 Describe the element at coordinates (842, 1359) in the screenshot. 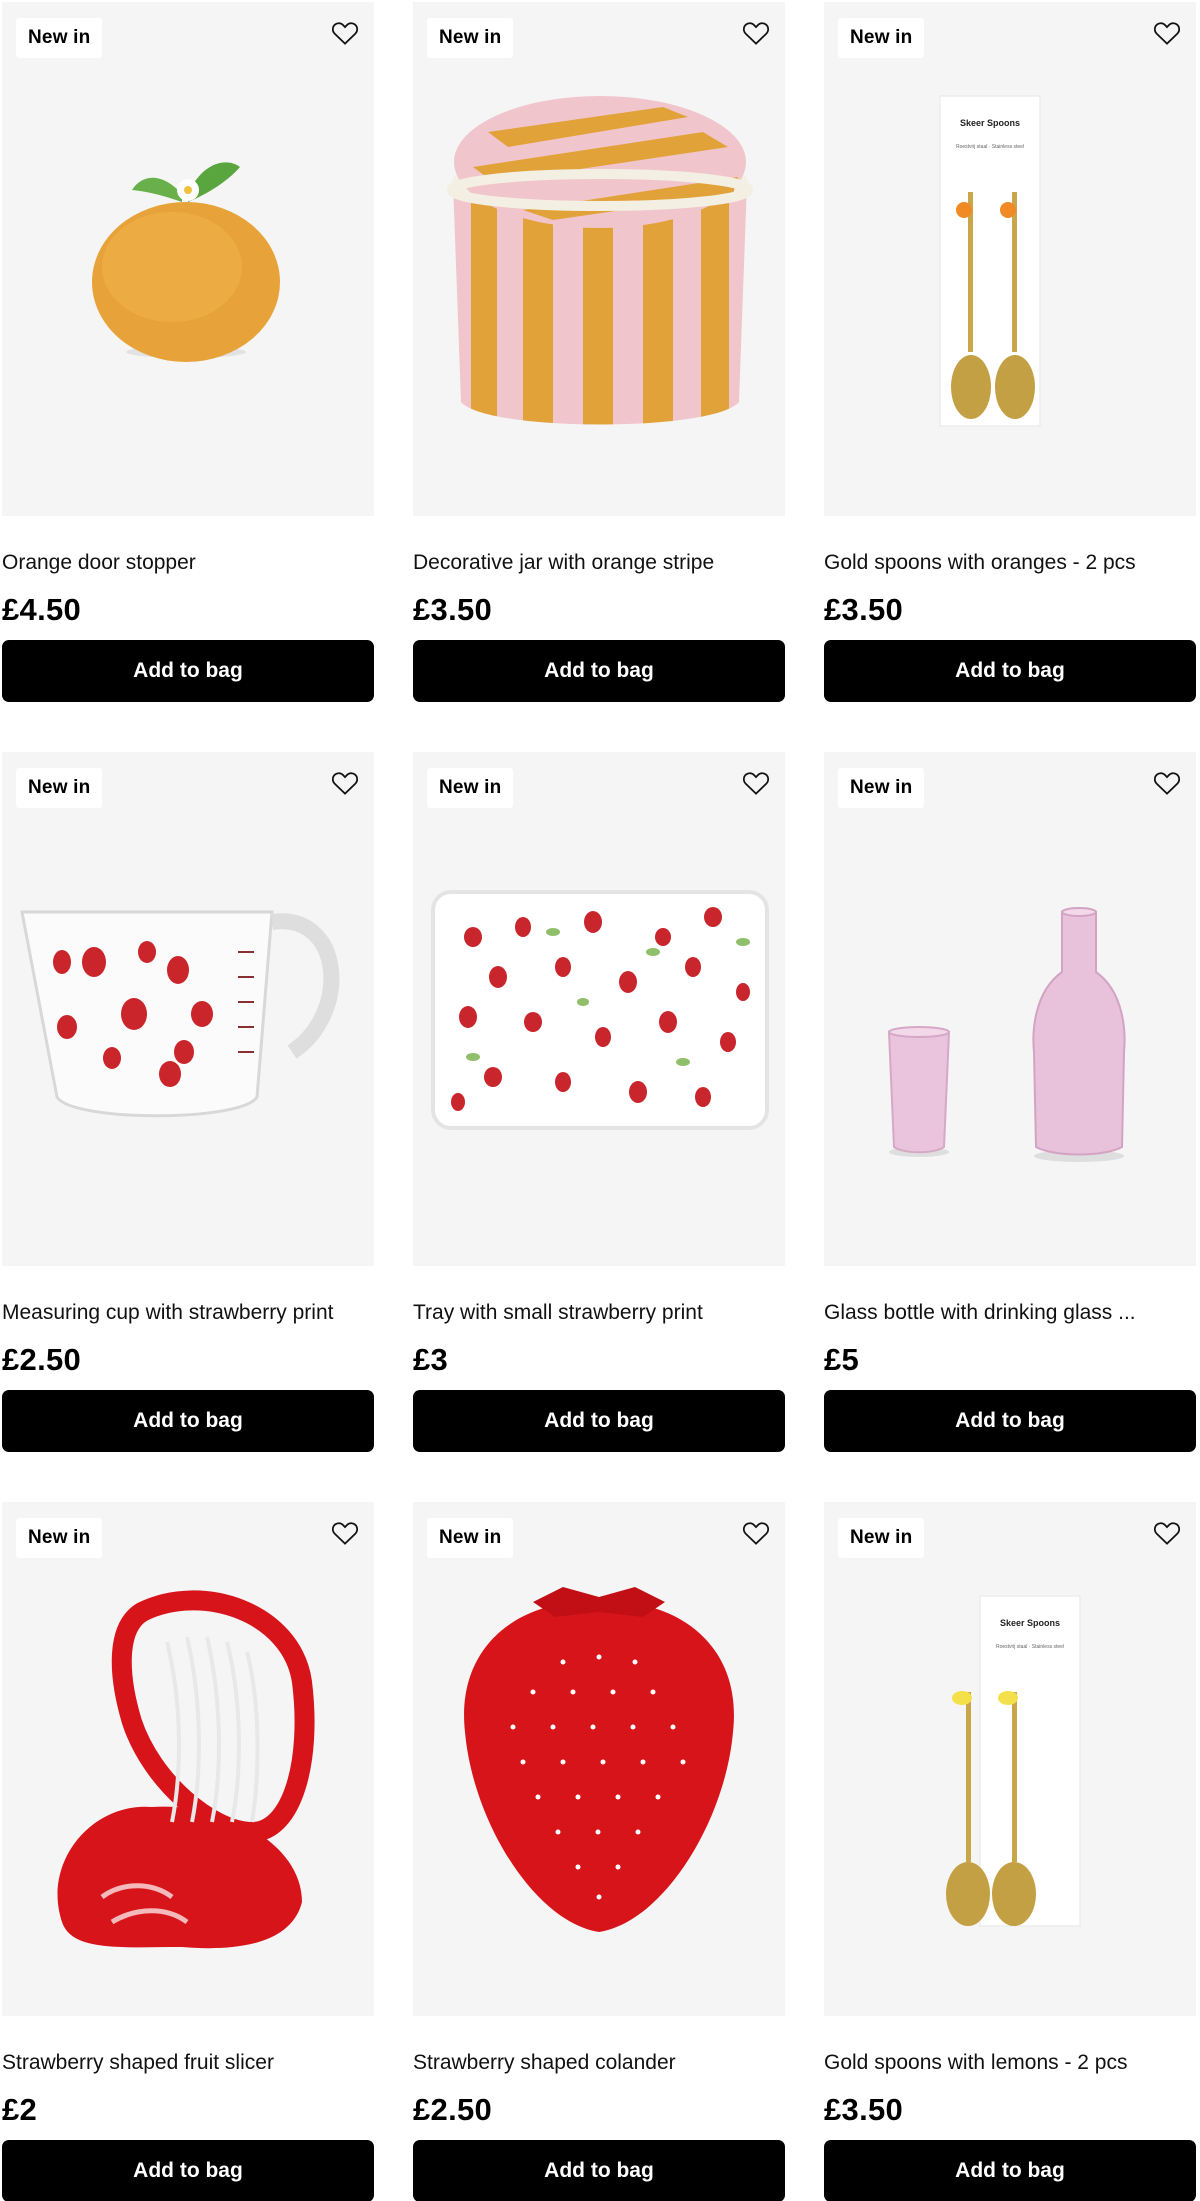

I see `product-price: £5` at that location.